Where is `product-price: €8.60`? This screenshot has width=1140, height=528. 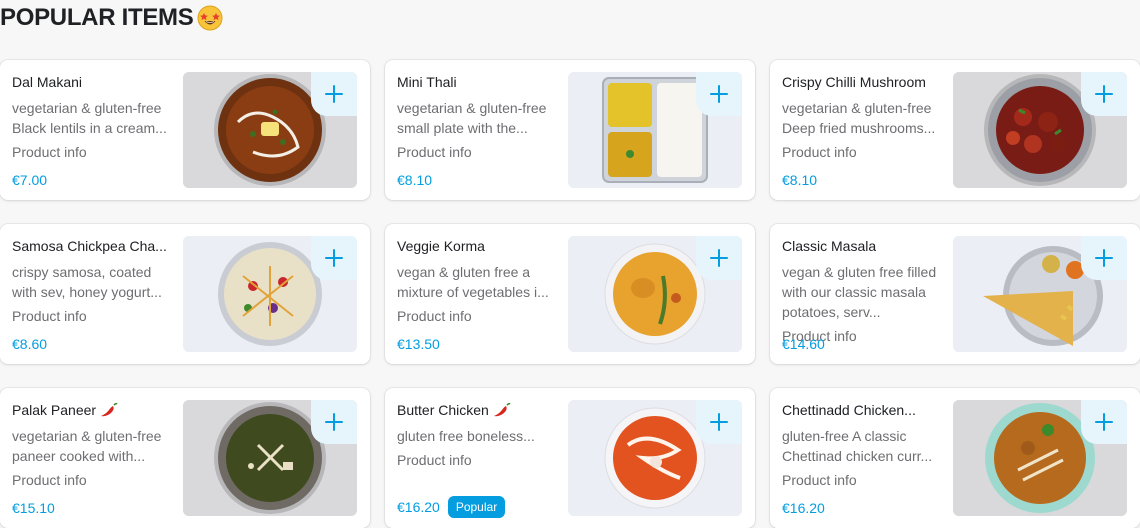 product-price: €8.60 is located at coordinates (30, 344).